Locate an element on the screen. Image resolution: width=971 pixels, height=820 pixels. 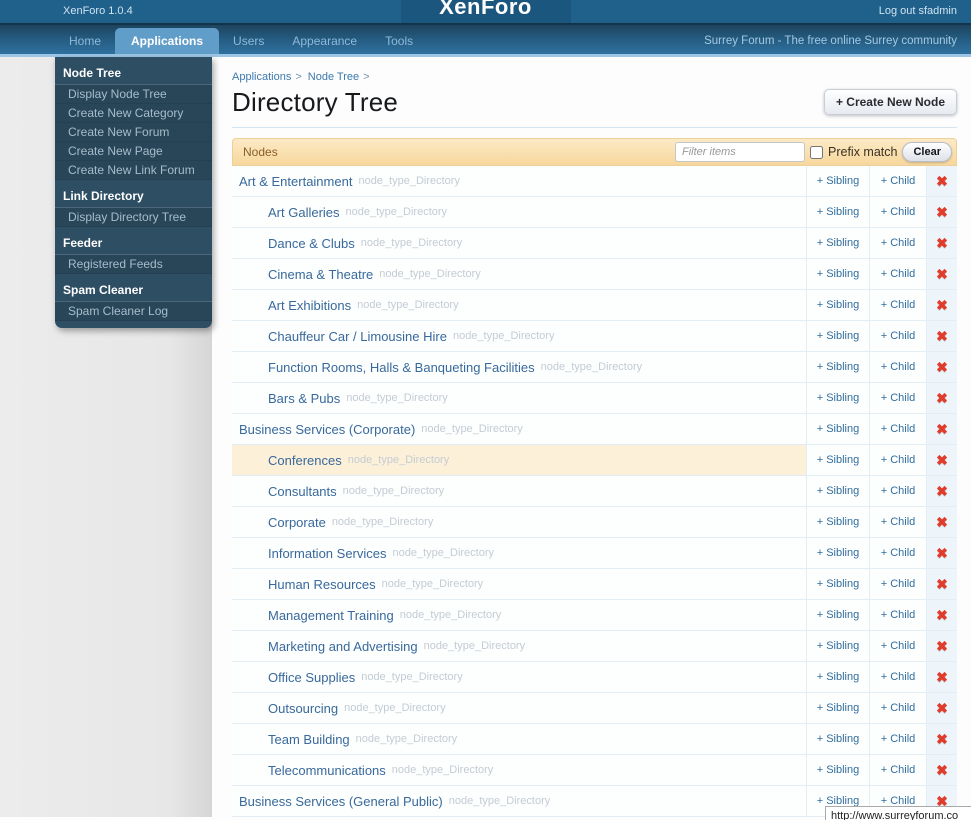
sidebar-item-display-node-tree: Display Node Tree is located at coordinates (133, 94).